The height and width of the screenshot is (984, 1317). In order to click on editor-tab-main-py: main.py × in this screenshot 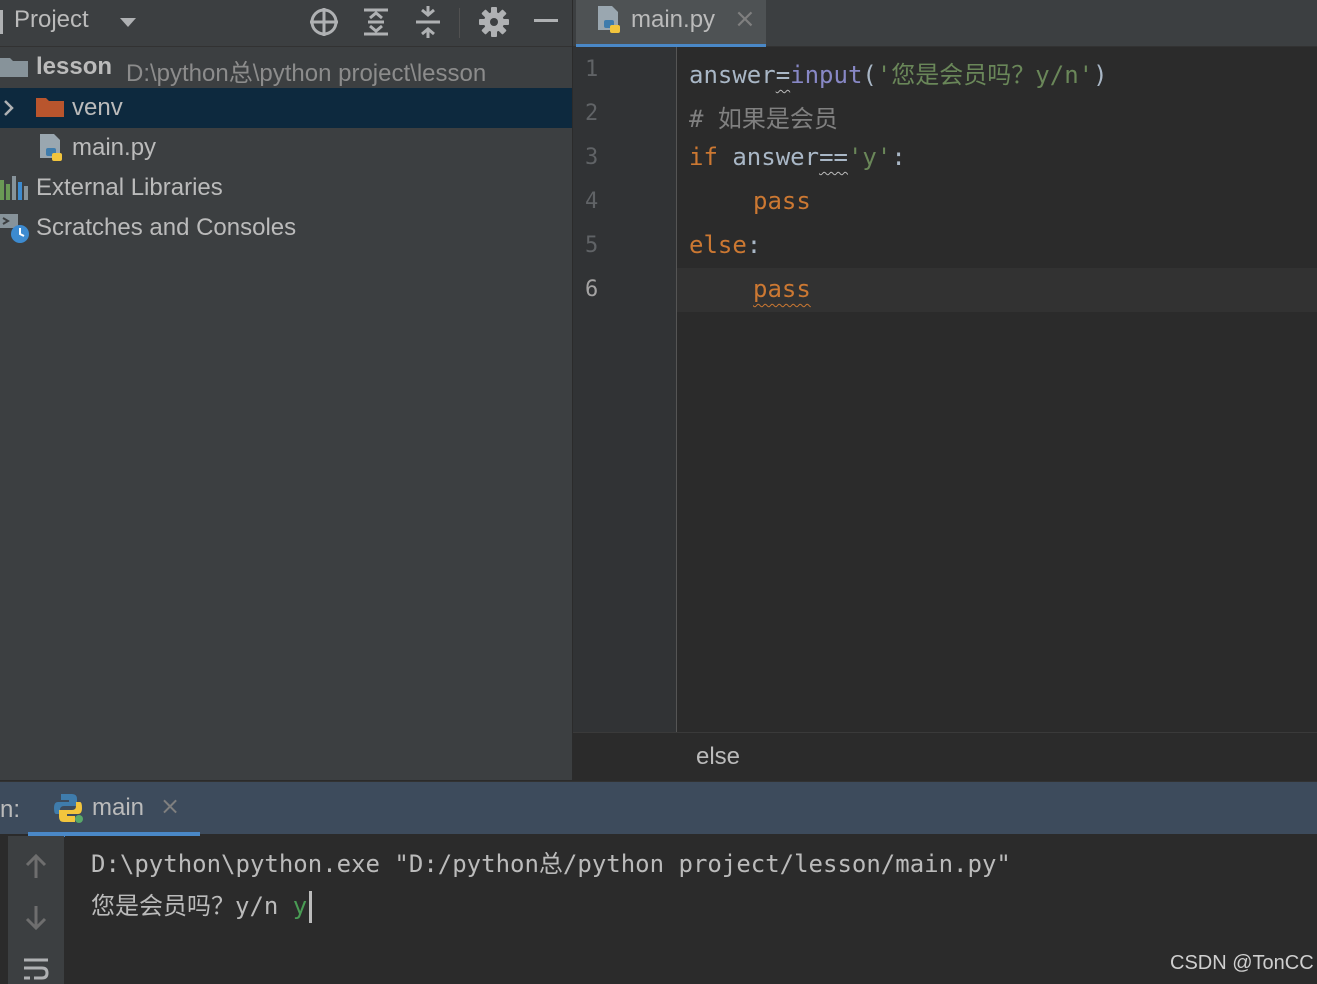, I will do `click(671, 24)`.